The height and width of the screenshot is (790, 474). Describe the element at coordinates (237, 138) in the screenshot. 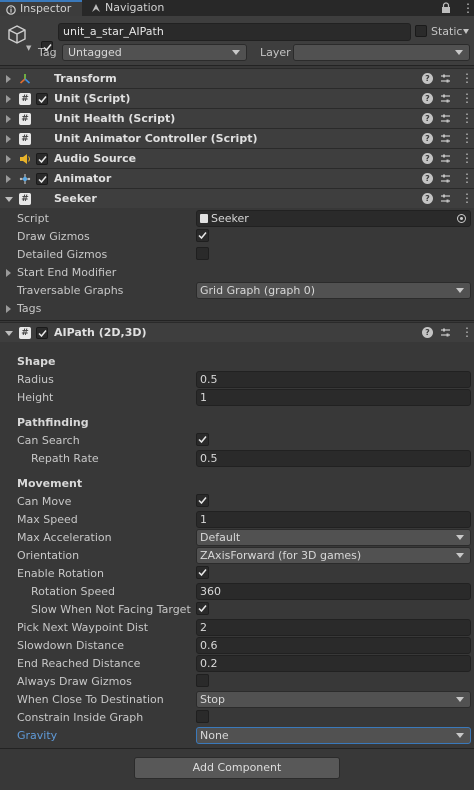

I see `component-unit-animator-controller: # Unit Animator Controller (Script) ? ⋮` at that location.